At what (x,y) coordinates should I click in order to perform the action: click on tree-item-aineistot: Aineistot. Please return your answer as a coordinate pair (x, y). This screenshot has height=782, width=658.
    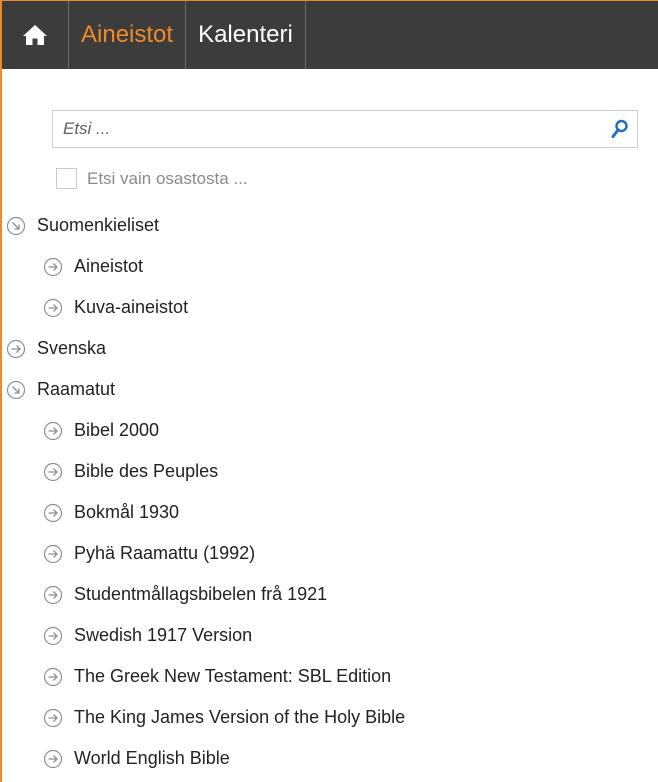
    Looking at the image, I should click on (330, 266).